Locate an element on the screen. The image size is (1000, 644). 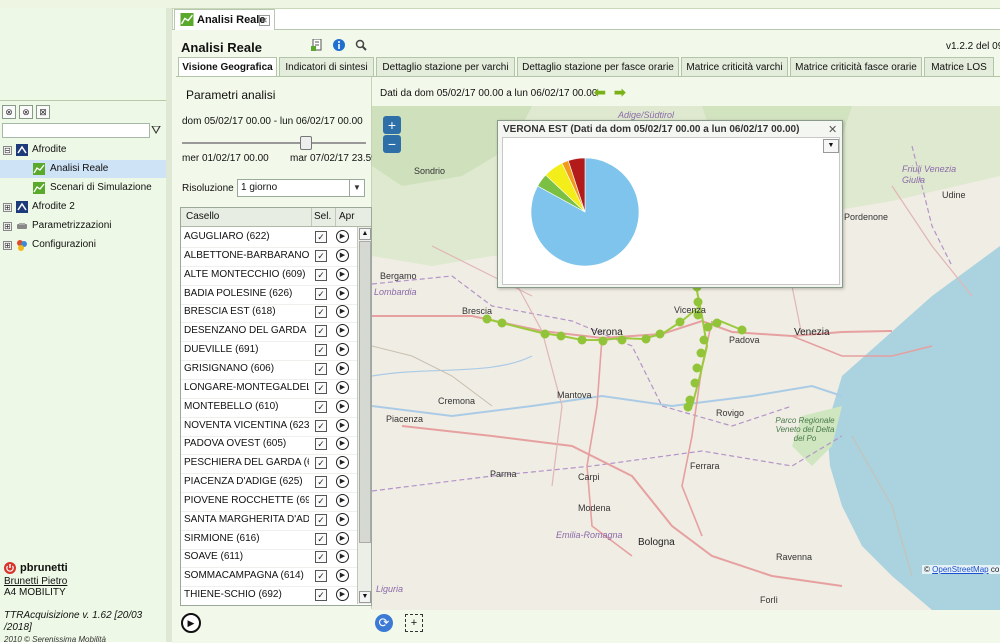
tab-matrice-los: Matrice LOS is located at coordinates (959, 67).